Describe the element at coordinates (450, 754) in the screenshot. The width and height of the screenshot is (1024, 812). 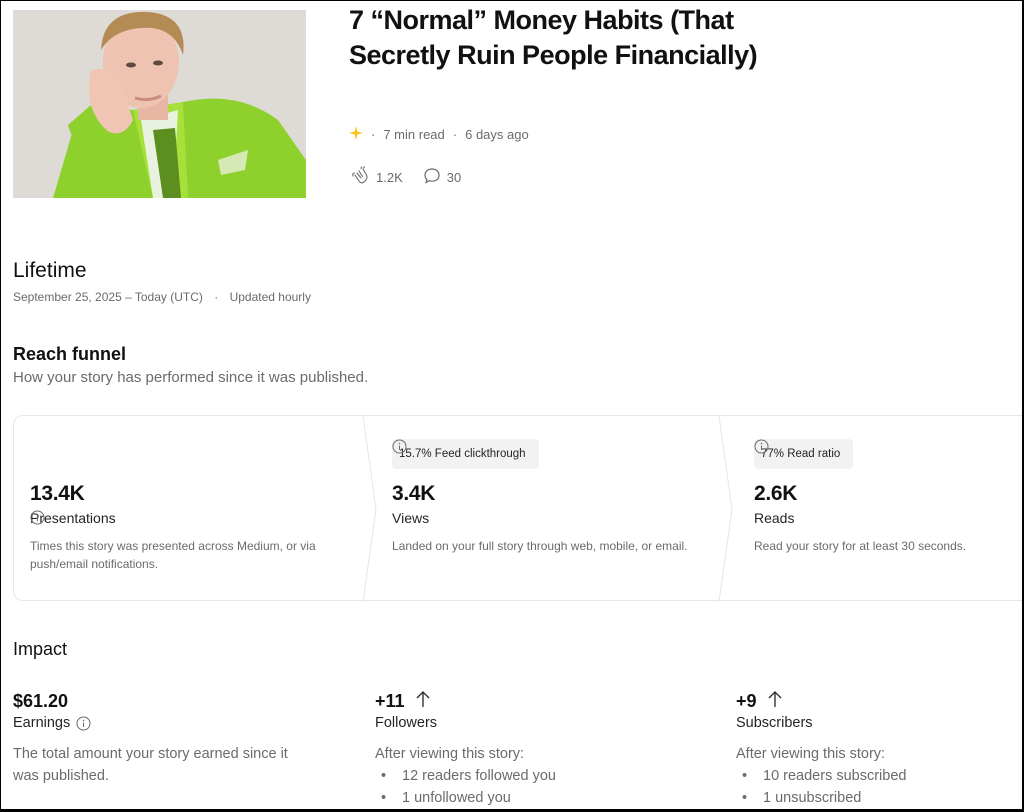
I see `followers-intro: After viewing this story:` at that location.